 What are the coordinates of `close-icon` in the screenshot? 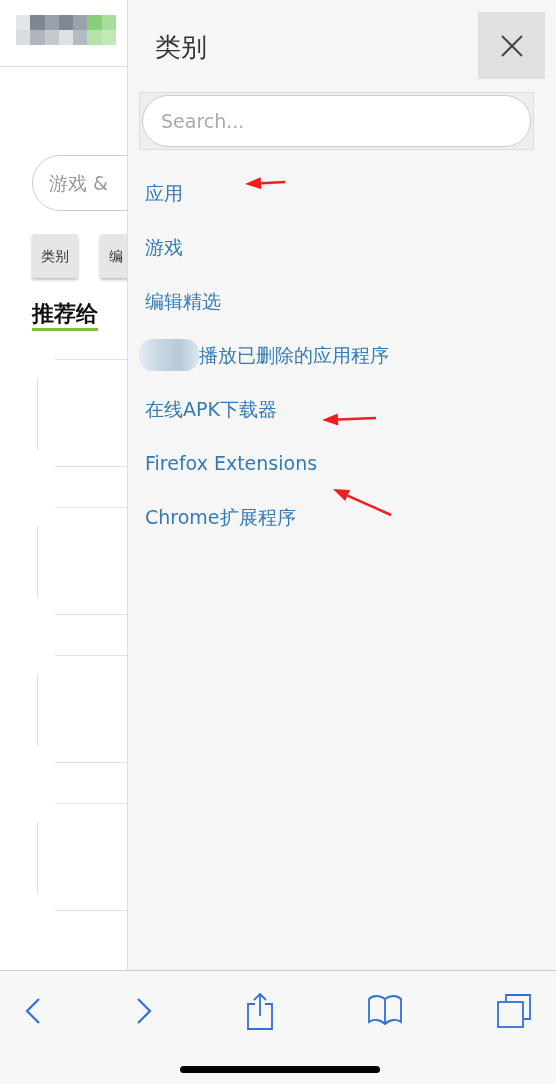 It's located at (511, 45).